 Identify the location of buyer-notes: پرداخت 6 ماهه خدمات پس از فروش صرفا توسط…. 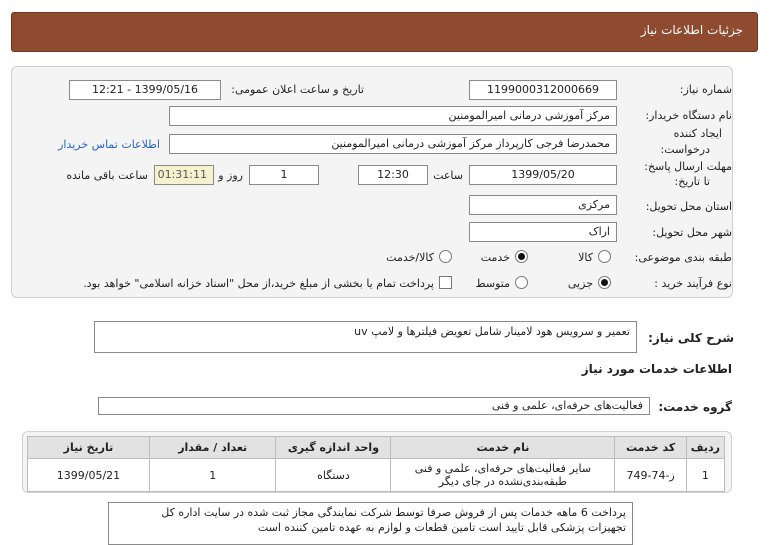
(370, 523).